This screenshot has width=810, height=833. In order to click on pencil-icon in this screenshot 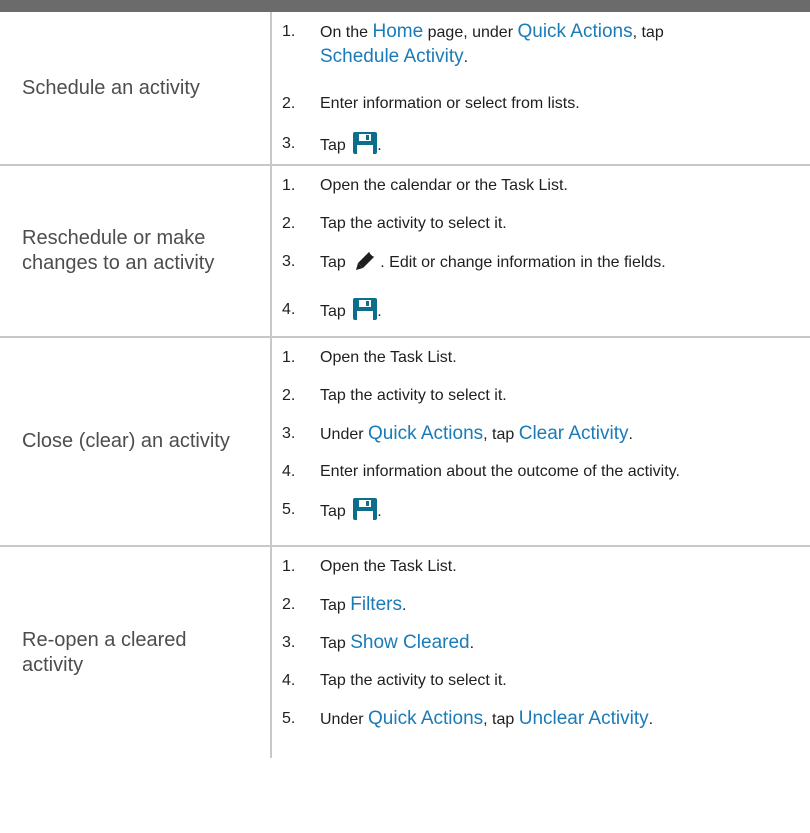, I will do `click(365, 261)`.